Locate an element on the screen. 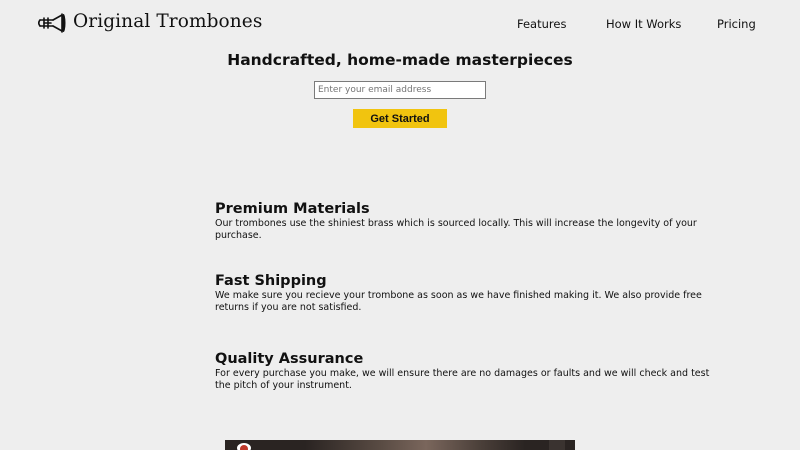 Image resolution: width=800 pixels, height=450 pixels. channel-avatar-icon is located at coordinates (244, 446).